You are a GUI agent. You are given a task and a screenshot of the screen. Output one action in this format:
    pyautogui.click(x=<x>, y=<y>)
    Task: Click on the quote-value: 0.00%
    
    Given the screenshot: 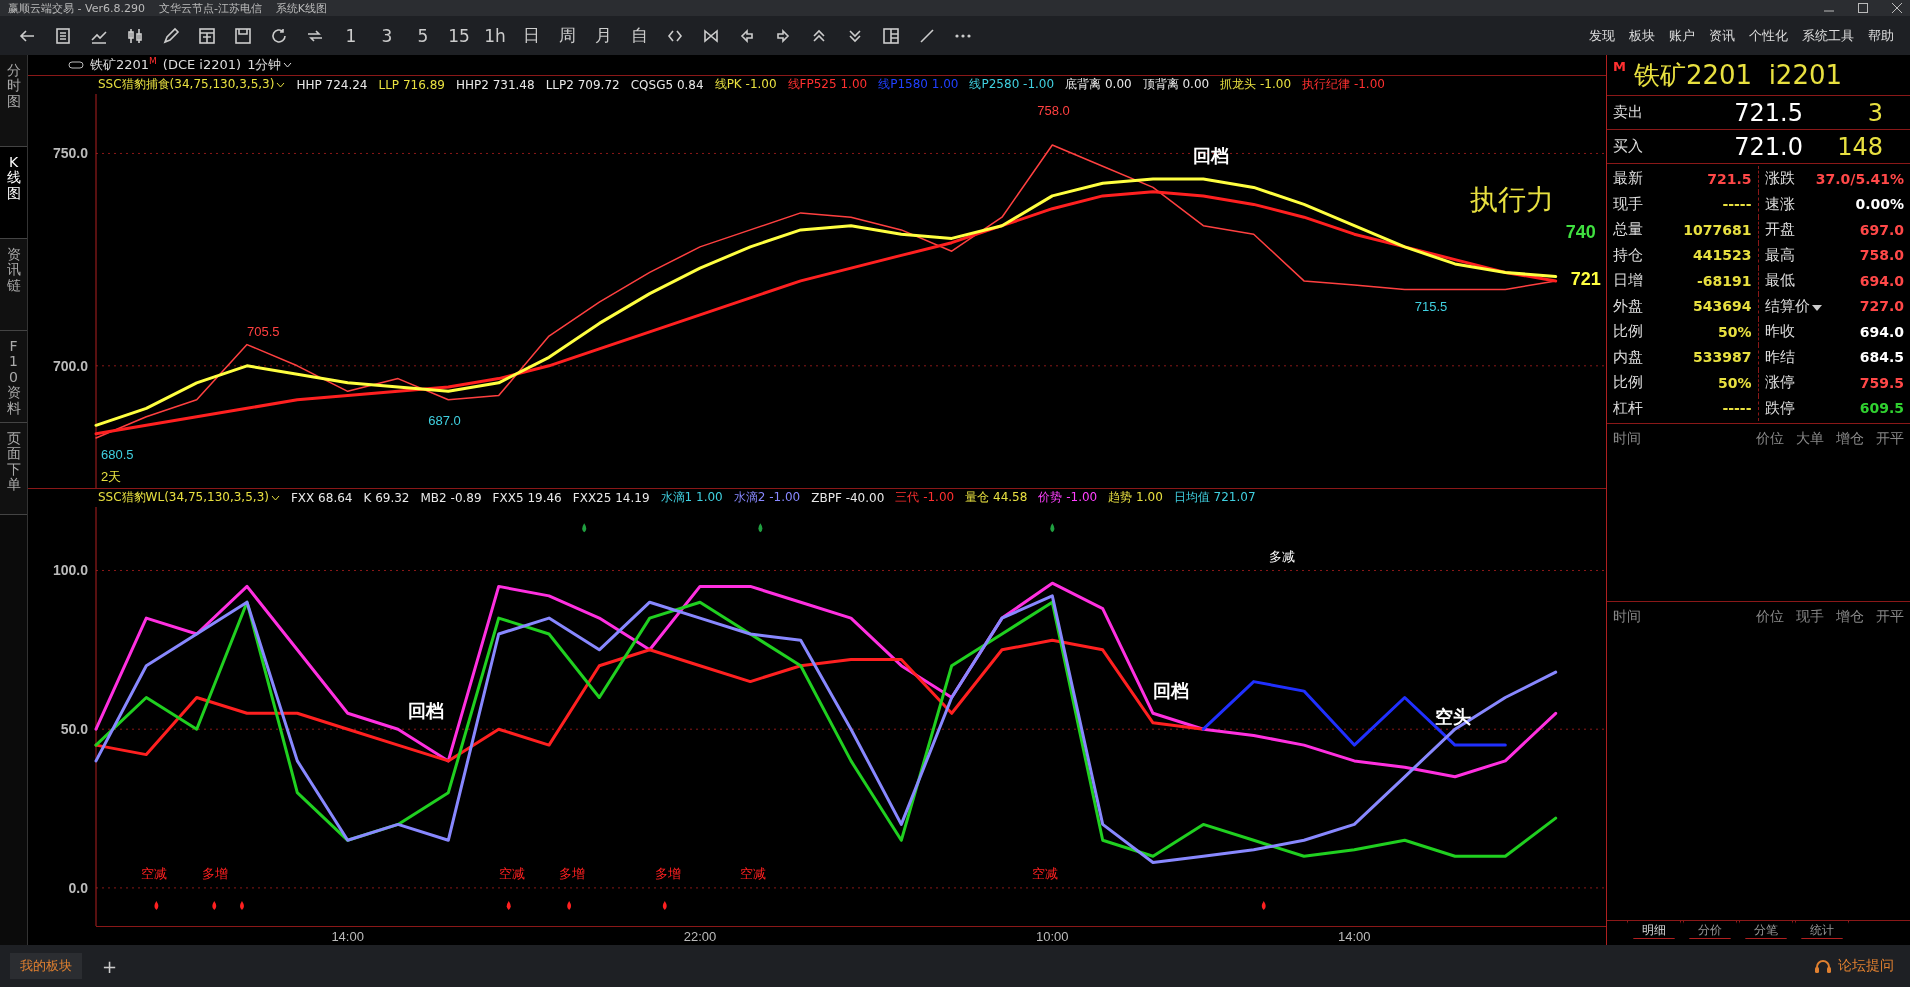 What is the action you would take?
    pyautogui.click(x=1879, y=204)
    